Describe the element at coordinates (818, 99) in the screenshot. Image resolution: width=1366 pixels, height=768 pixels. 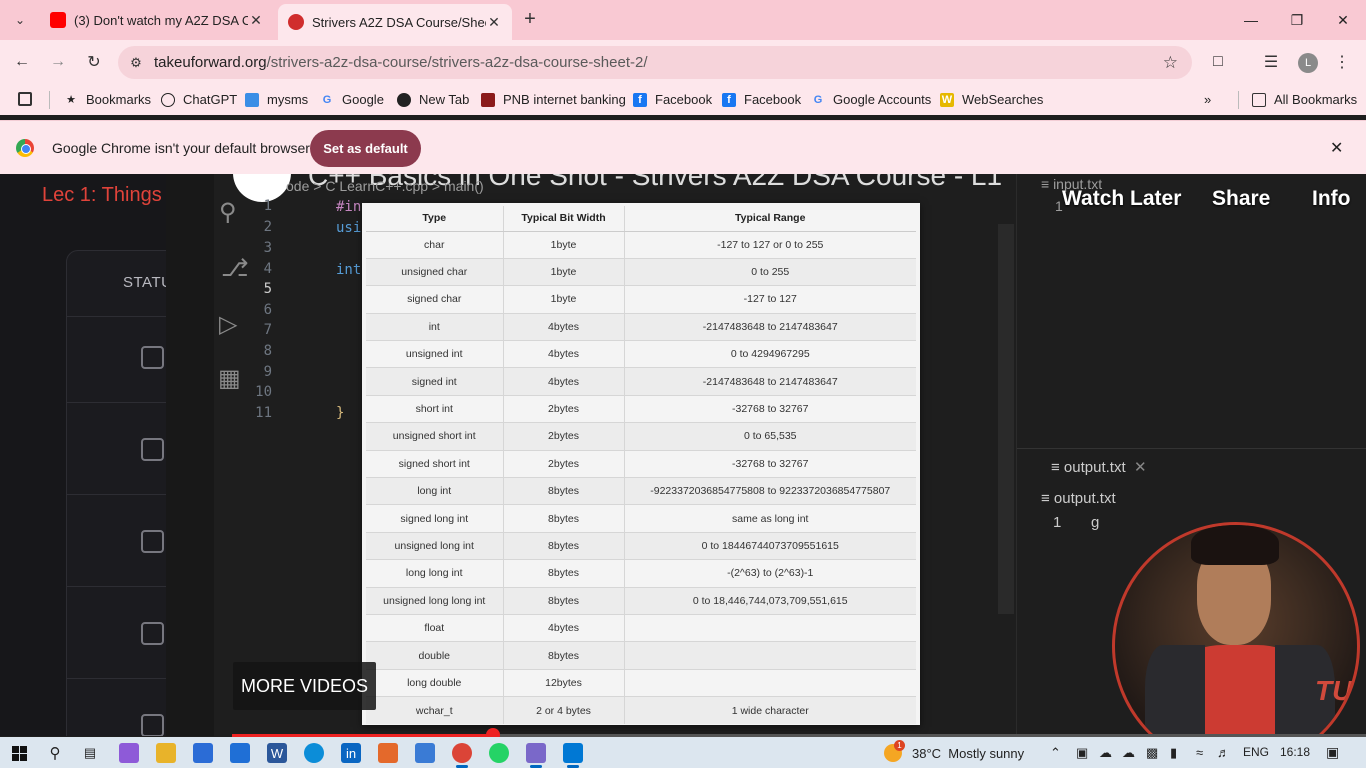
I see `google-icon: G` at that location.